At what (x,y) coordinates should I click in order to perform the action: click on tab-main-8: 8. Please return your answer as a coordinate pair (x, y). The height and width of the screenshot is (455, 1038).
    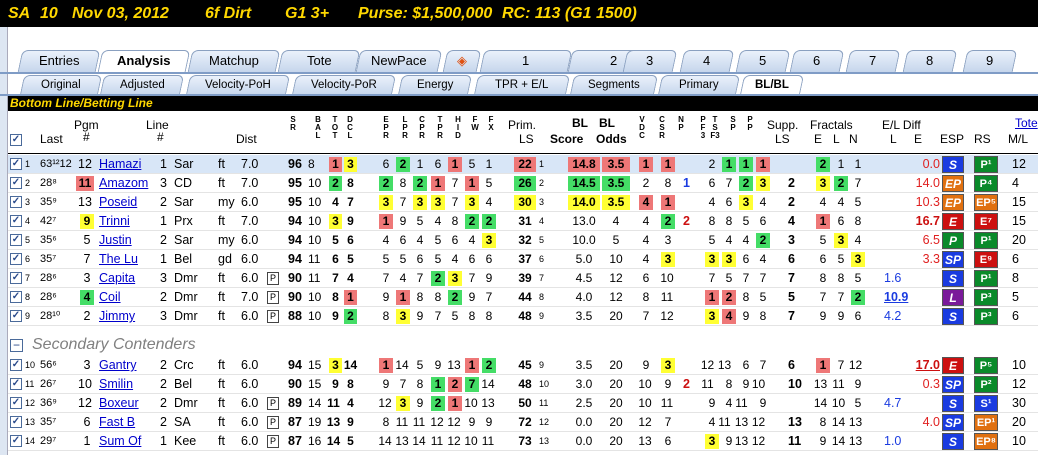
    Looking at the image, I should click on (930, 61).